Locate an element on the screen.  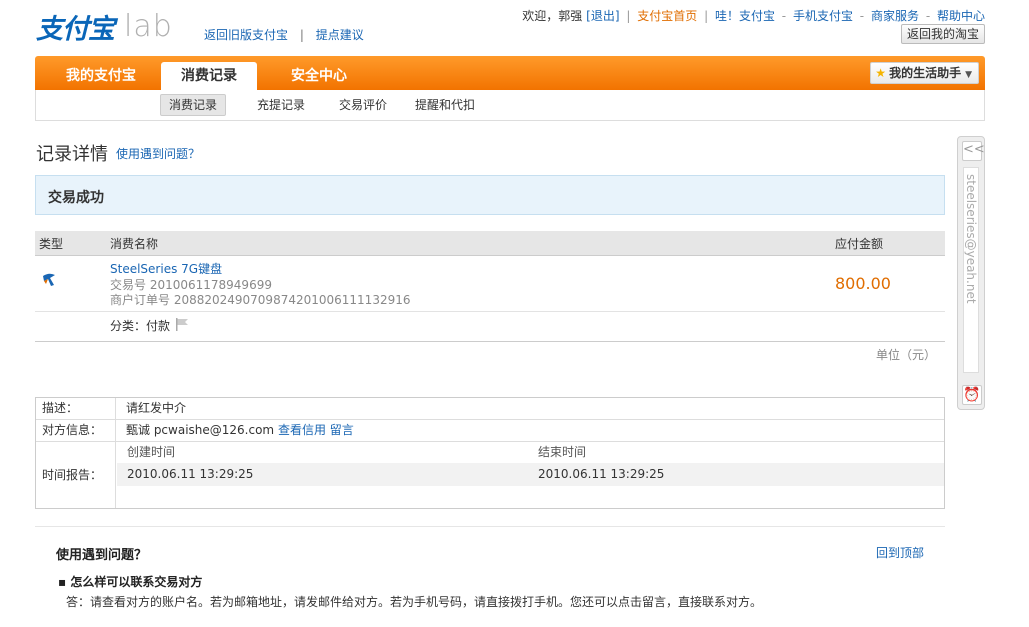
counterparty-label: 对方信息： is located at coordinates (76, 430).